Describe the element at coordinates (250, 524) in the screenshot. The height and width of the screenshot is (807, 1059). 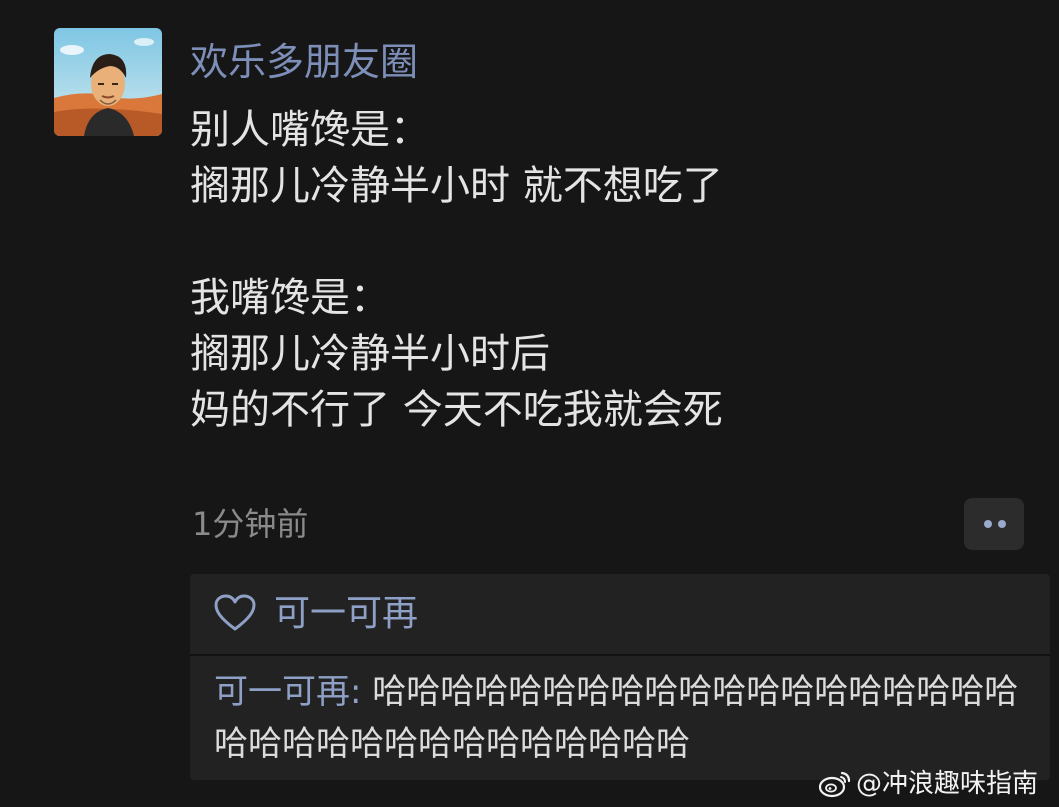
I see `post-timestamp: 1分钟前` at that location.